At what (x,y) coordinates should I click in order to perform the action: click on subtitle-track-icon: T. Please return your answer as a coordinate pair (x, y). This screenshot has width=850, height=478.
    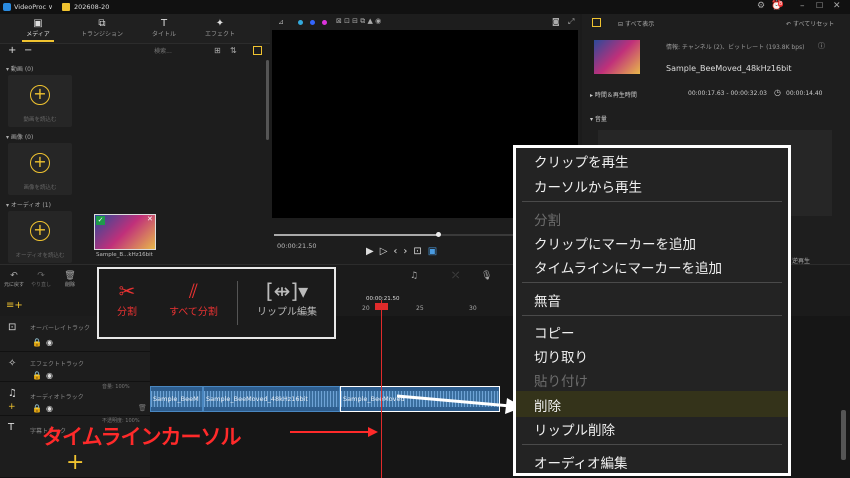
    Looking at the image, I should click on (11, 427).